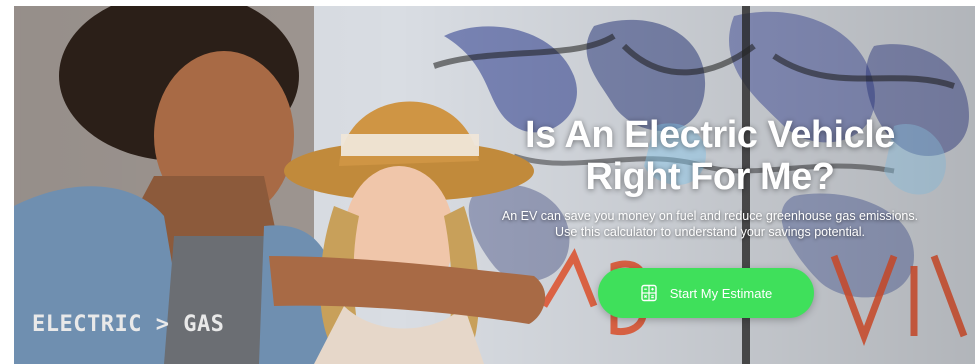 The image size is (975, 364). What do you see at coordinates (649, 293) in the screenshot?
I see `calculator-icon` at bounding box center [649, 293].